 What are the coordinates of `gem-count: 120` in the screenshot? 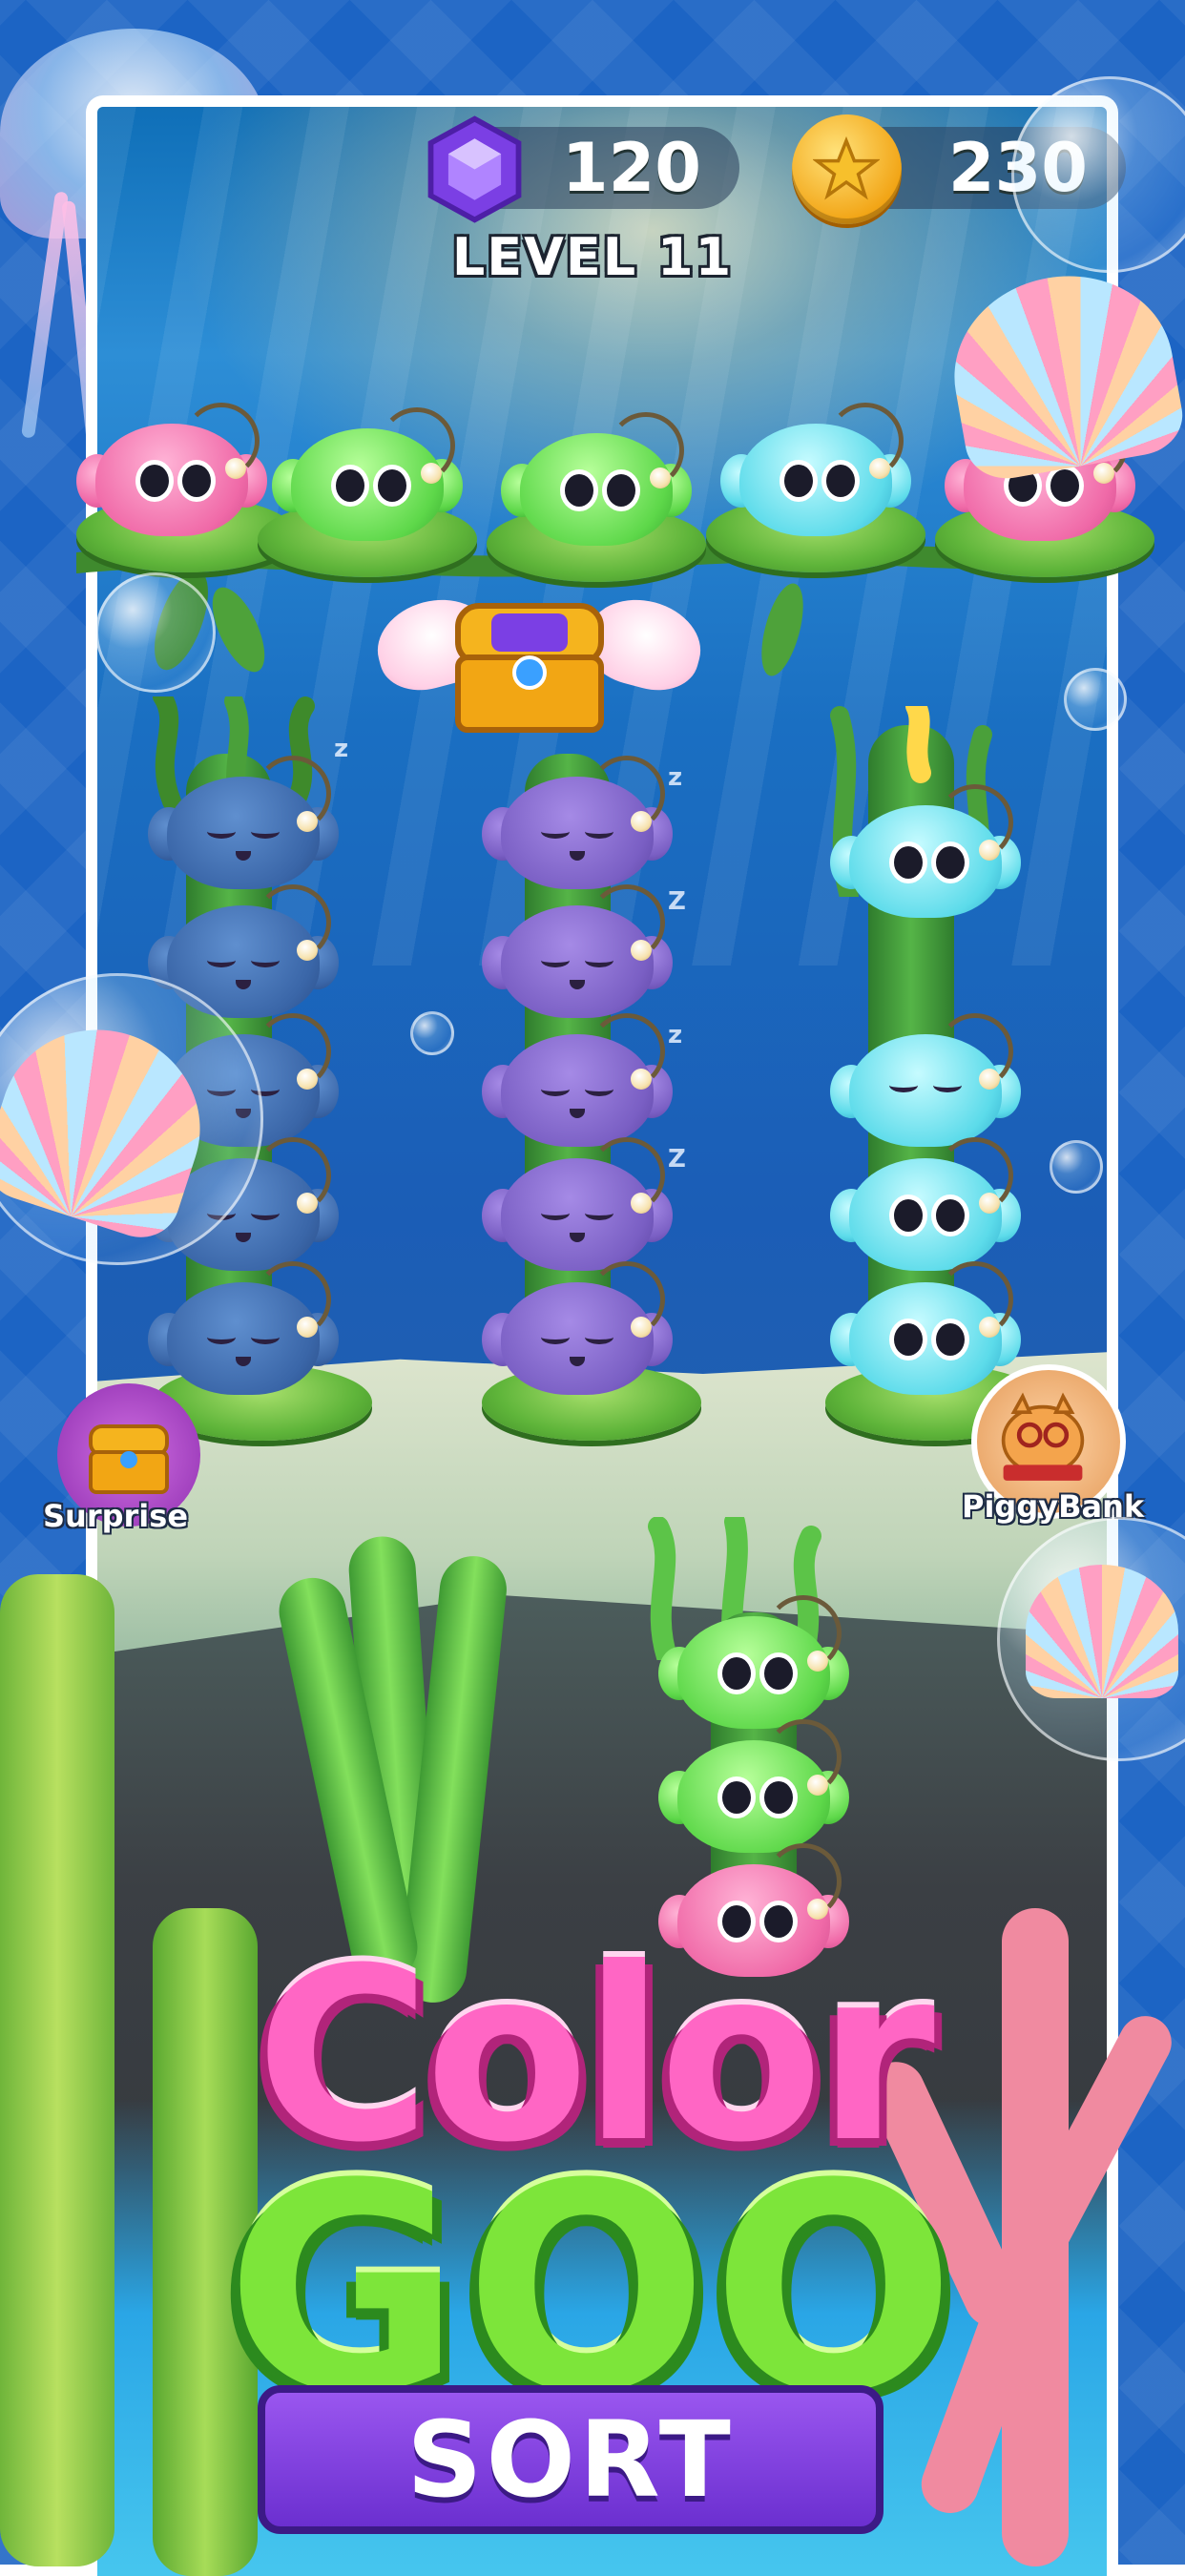 It's located at (631, 168).